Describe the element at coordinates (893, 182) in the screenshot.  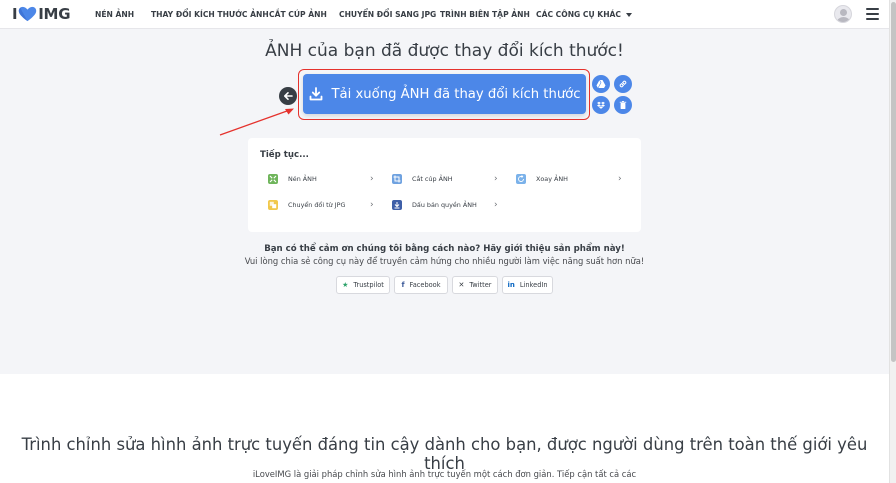
I see `scrollbar-thumb` at that location.